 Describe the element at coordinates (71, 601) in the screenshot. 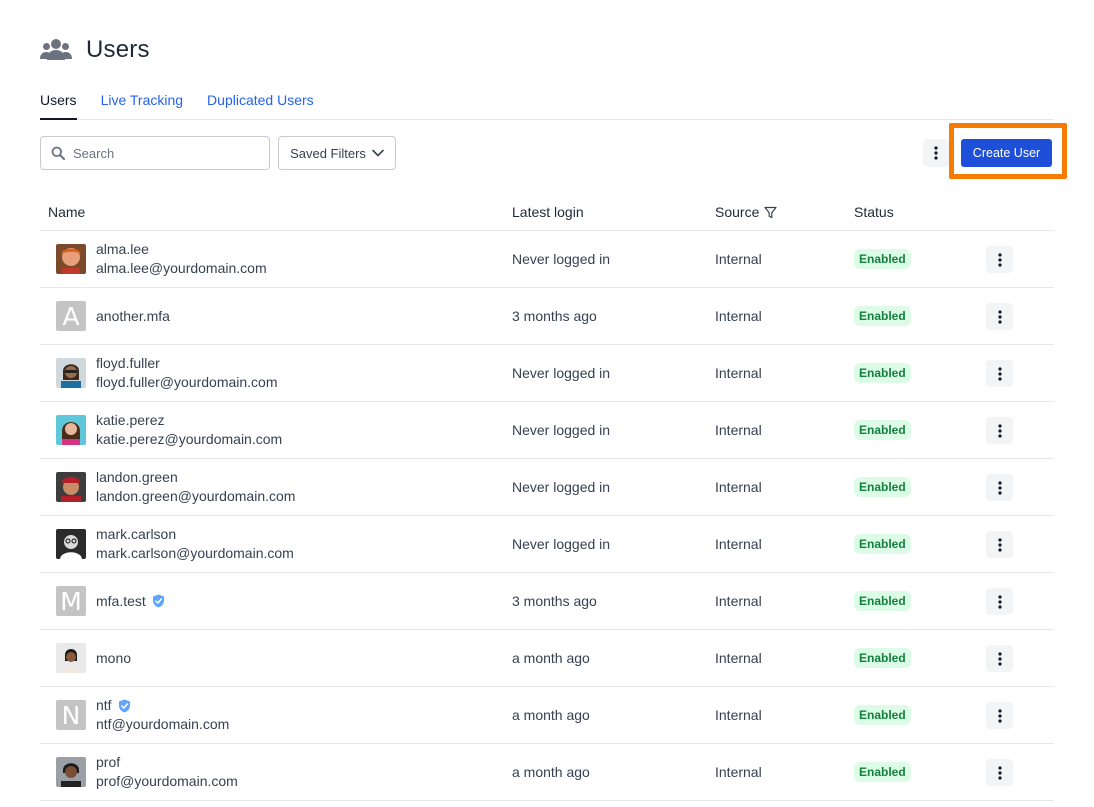

I see `avatar-letter: M` at that location.